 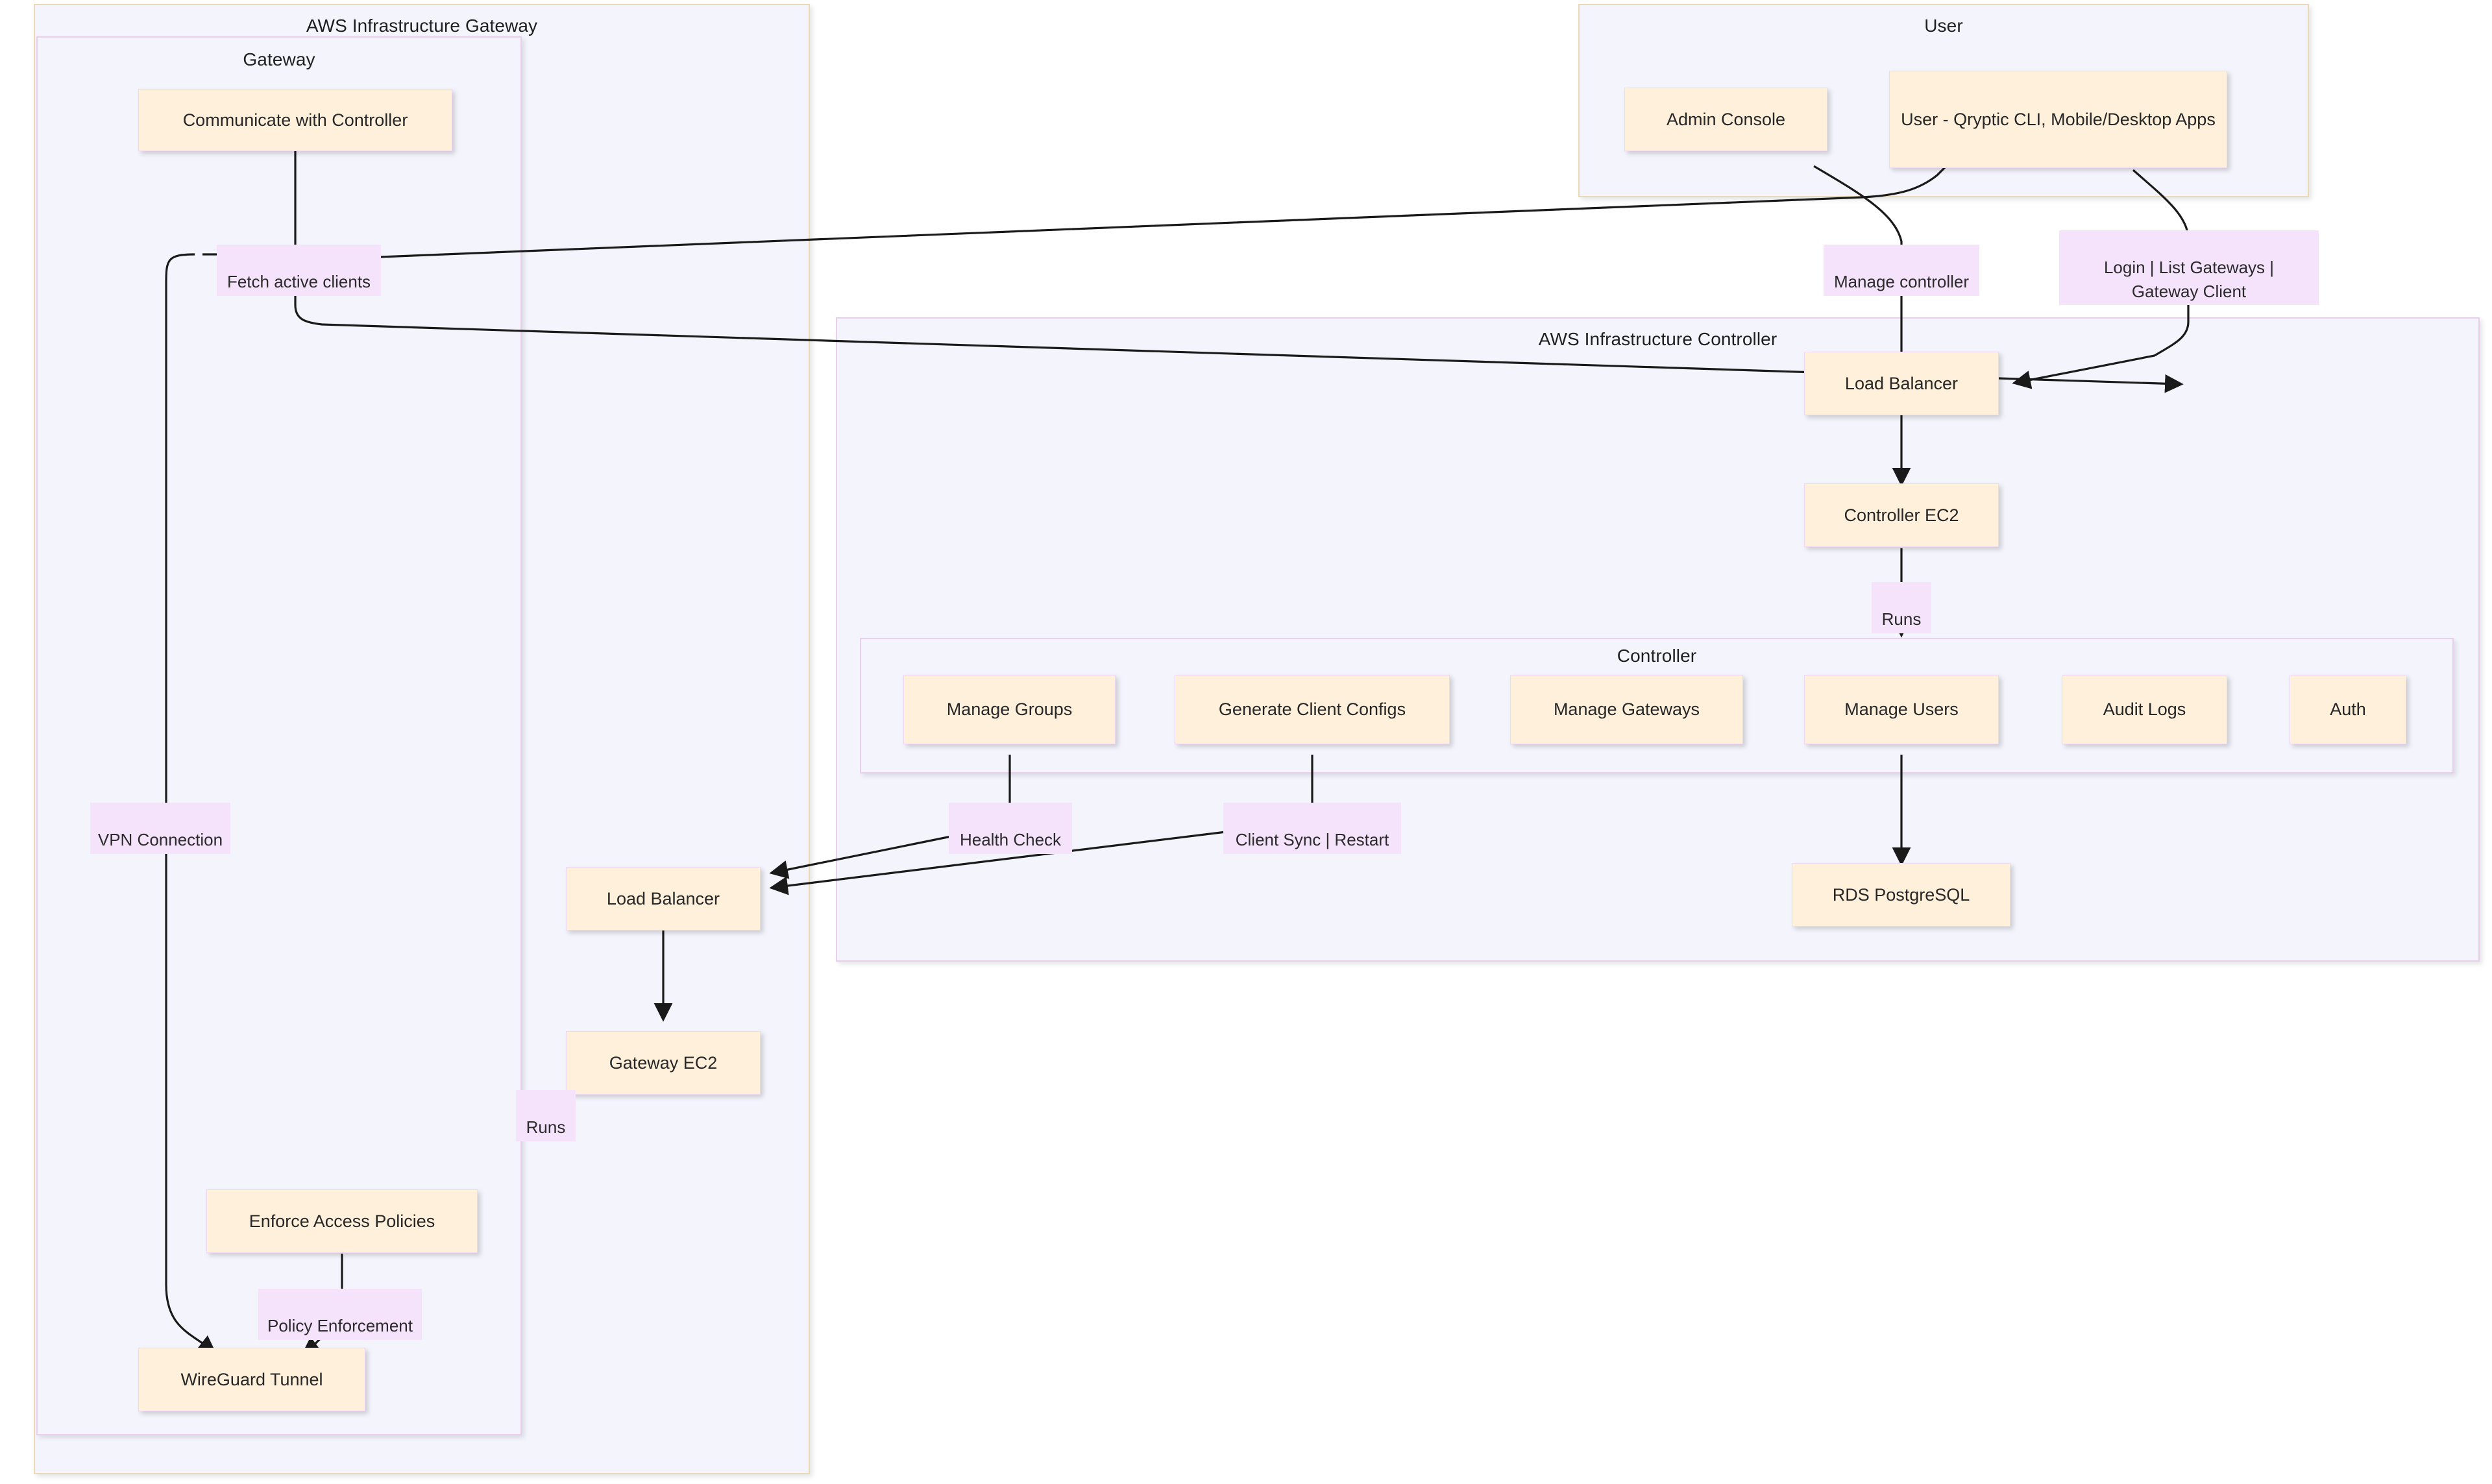 I want to click on edge-label-login-list-gateways: Login | List Gateways | Gateway Client, so click(x=2189, y=268).